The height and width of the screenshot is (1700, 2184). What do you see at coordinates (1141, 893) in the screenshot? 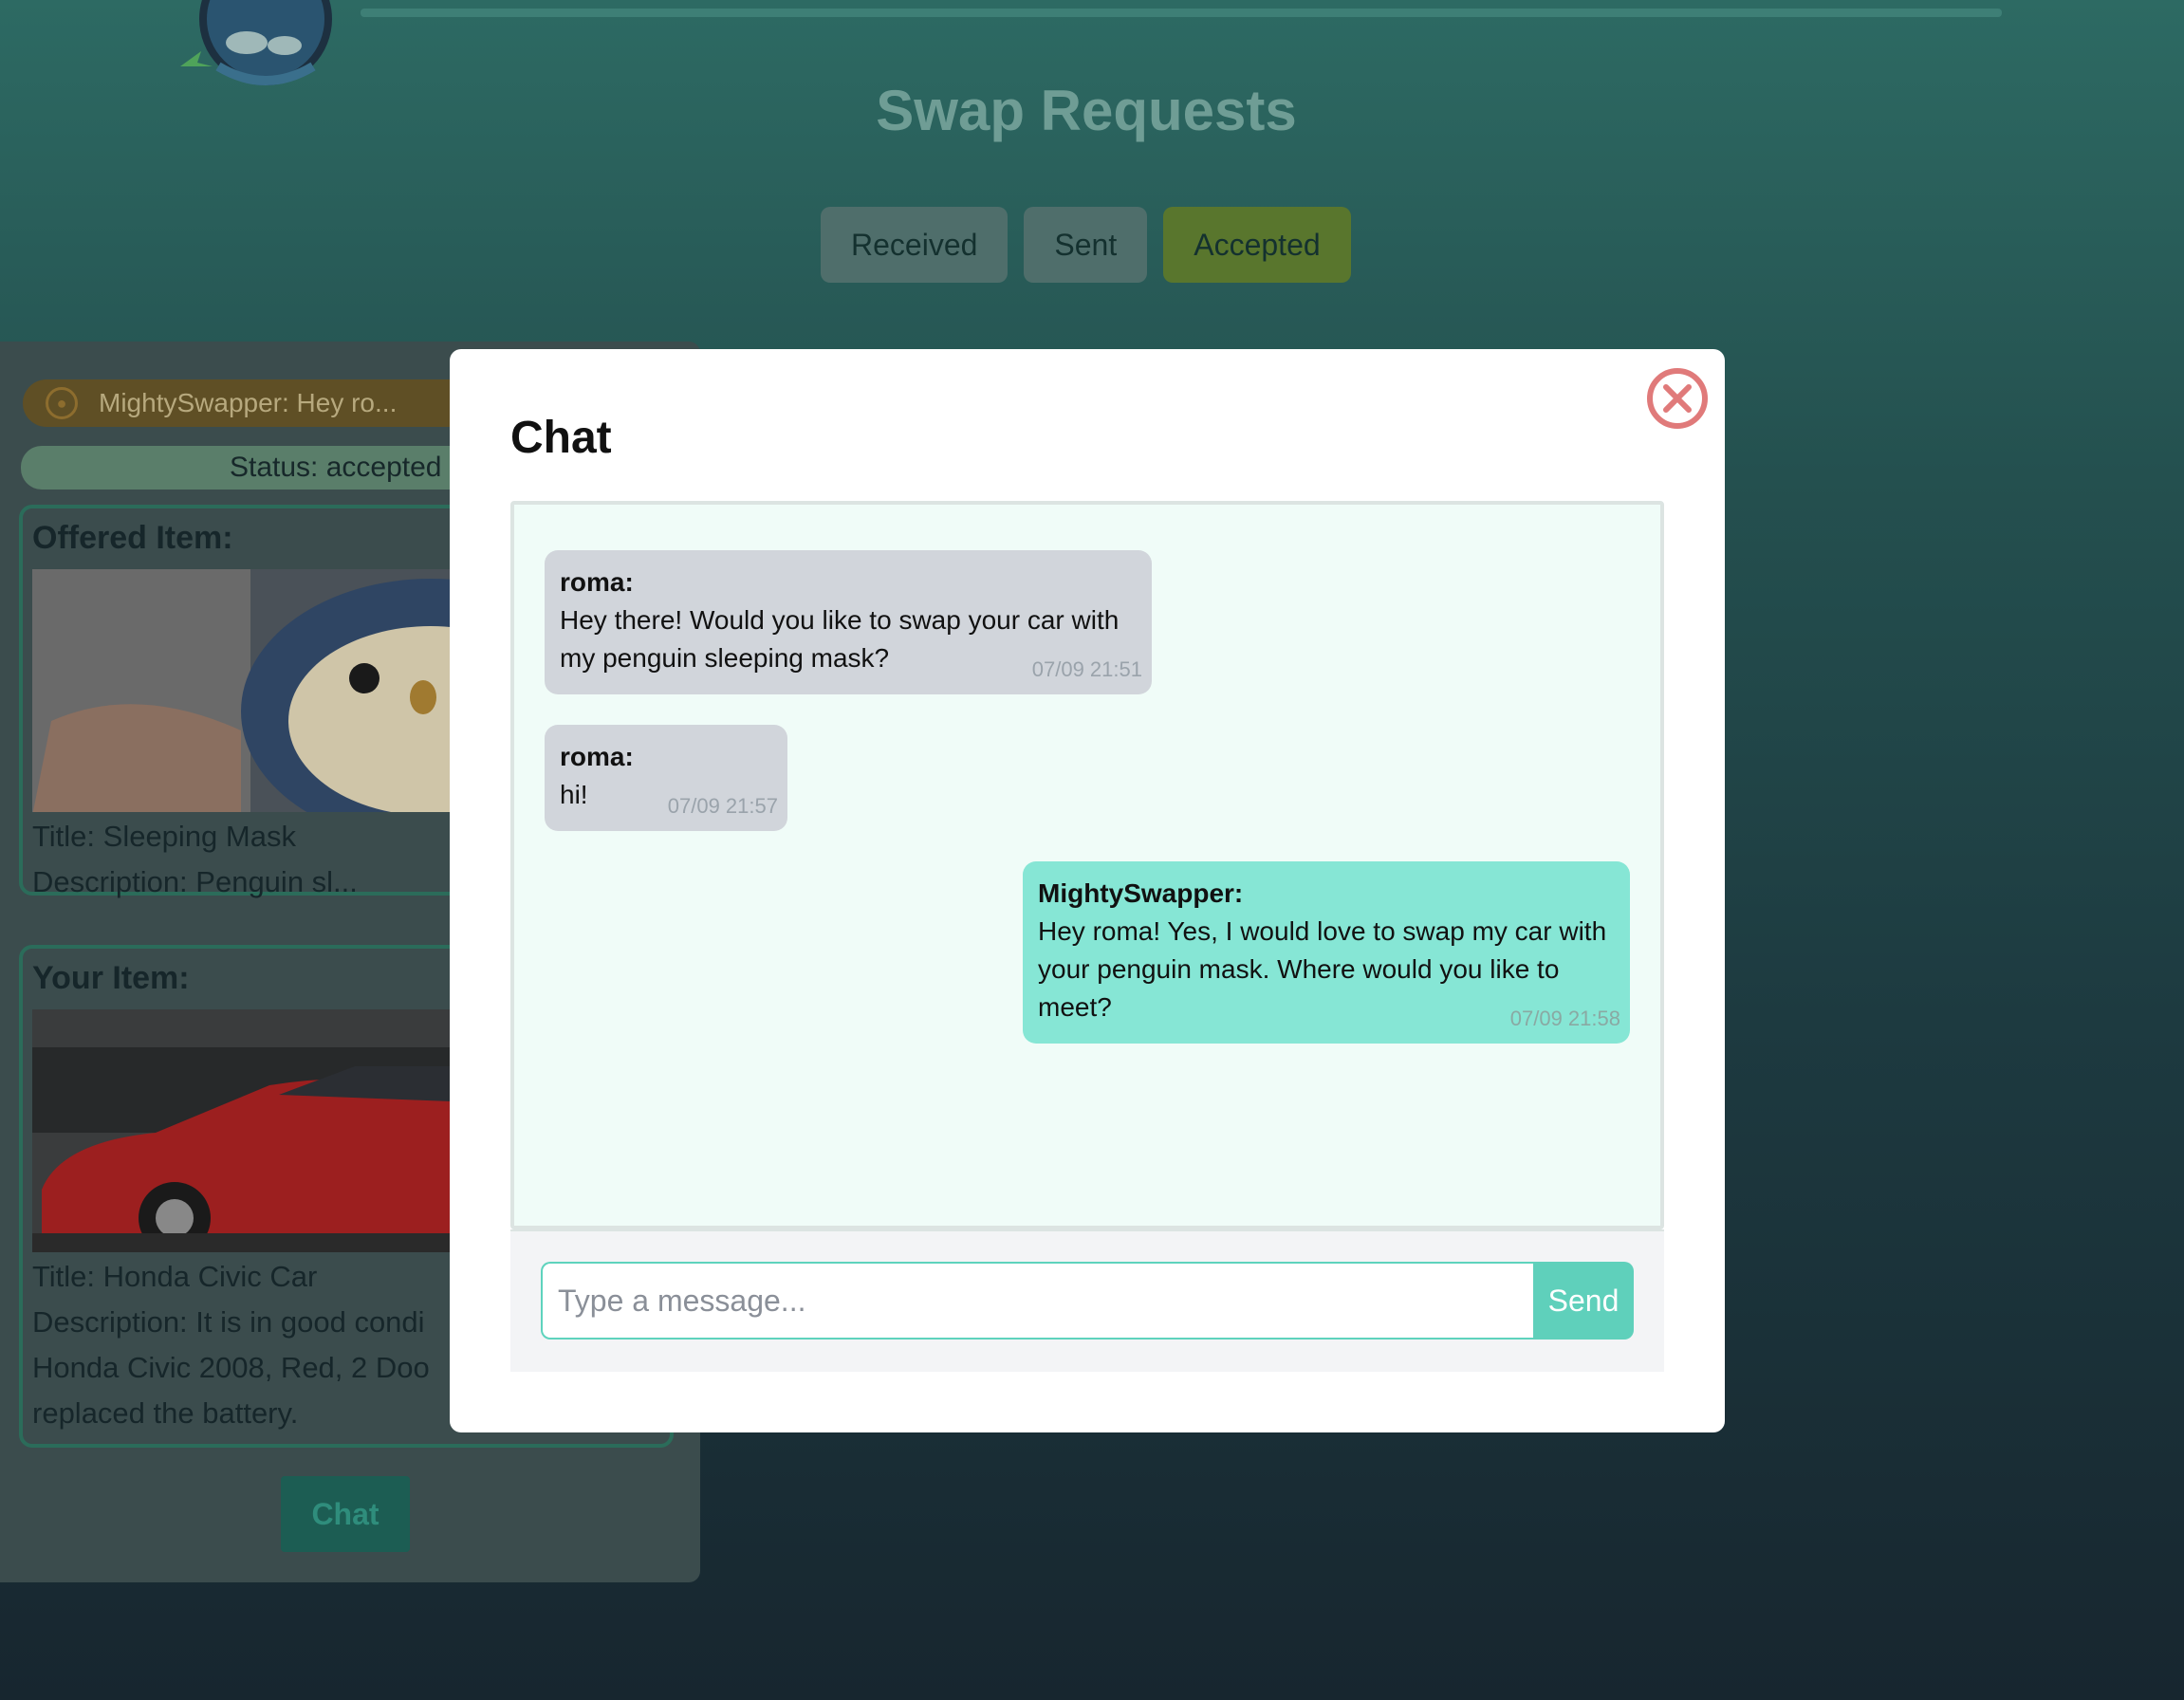
I see `message-sender: MightySwapper:` at bounding box center [1141, 893].